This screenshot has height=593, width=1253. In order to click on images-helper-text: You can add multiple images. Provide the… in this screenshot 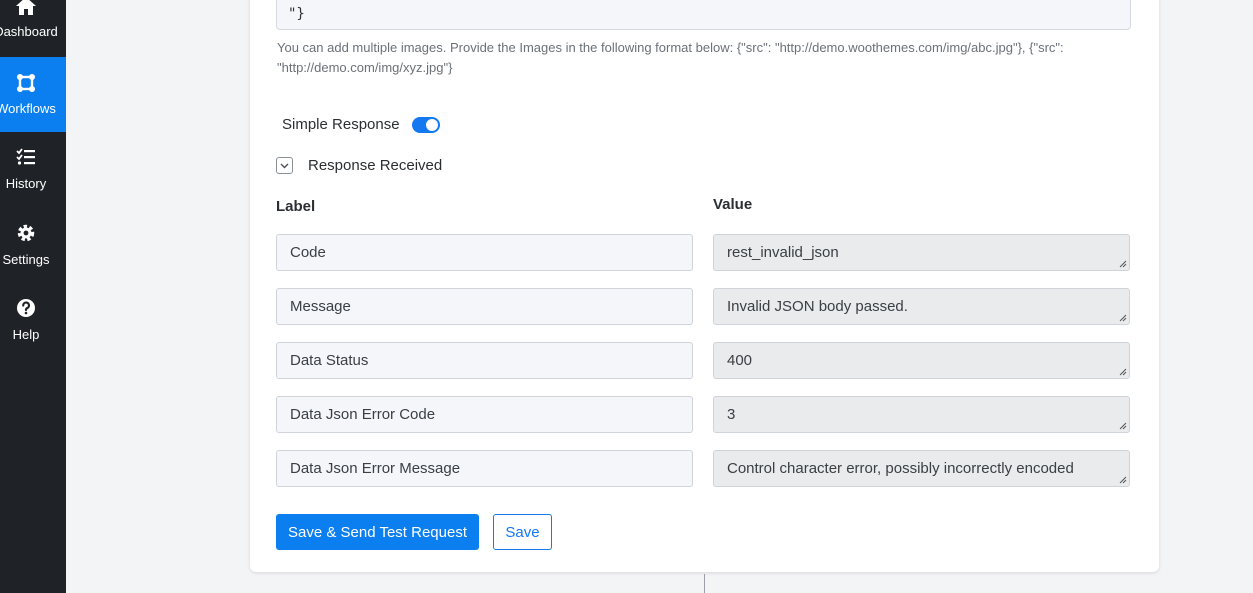, I will do `click(670, 57)`.